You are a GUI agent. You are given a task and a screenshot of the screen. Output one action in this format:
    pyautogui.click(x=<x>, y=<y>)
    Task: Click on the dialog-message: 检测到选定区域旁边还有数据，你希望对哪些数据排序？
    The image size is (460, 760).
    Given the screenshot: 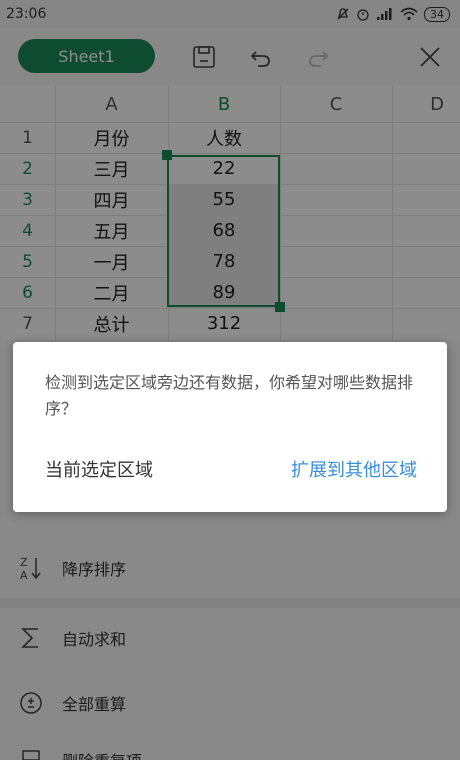 What is the action you would take?
    pyautogui.click(x=229, y=395)
    